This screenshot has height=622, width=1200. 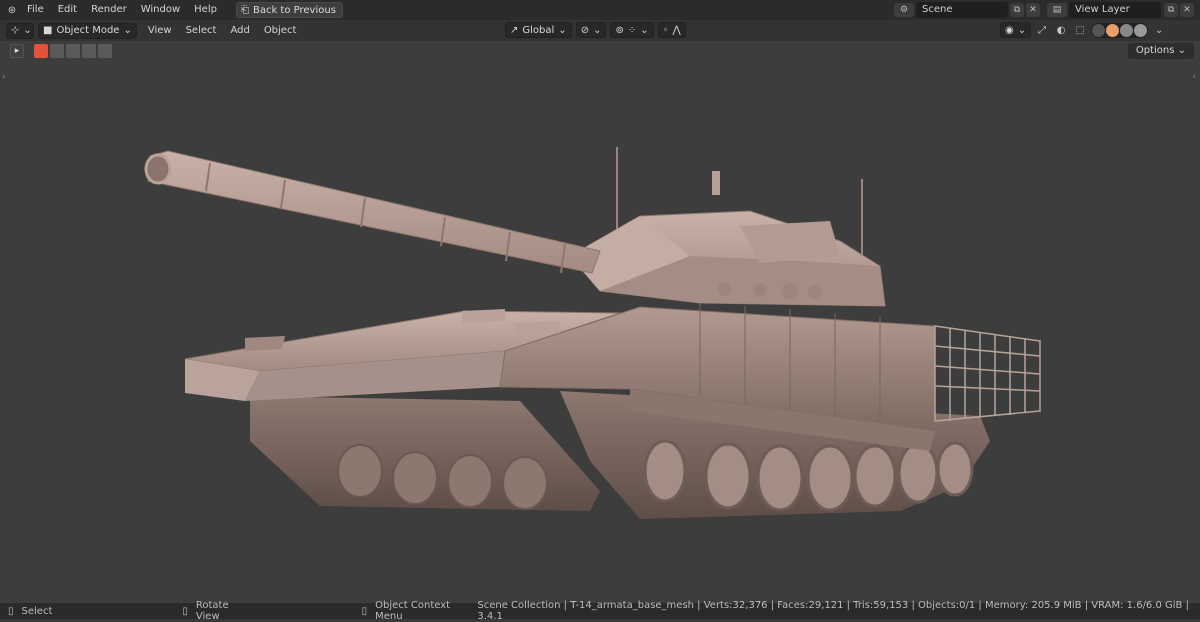 I want to click on menu-file: File, so click(x=35, y=10).